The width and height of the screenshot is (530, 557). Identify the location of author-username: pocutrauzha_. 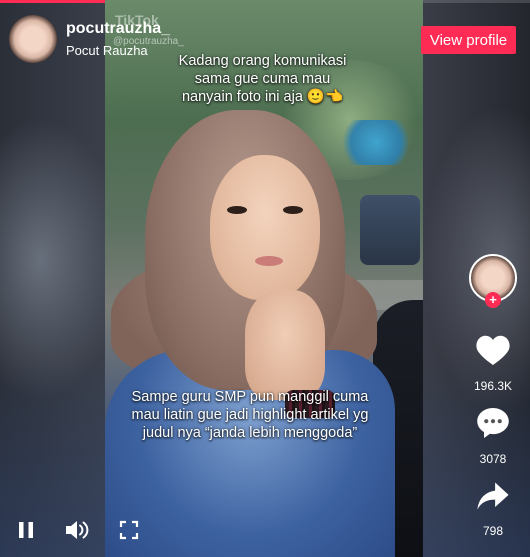
(118, 29).